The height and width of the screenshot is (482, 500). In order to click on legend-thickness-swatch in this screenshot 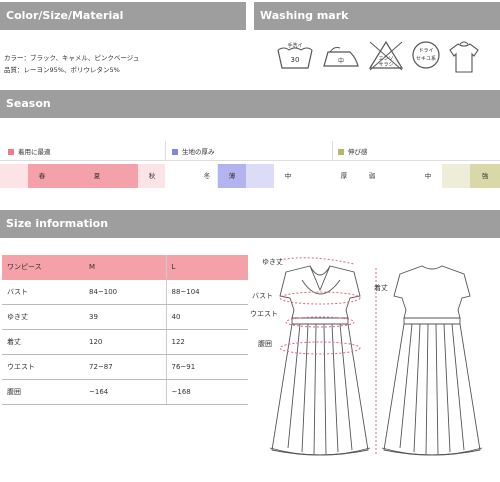, I will do `click(175, 152)`.